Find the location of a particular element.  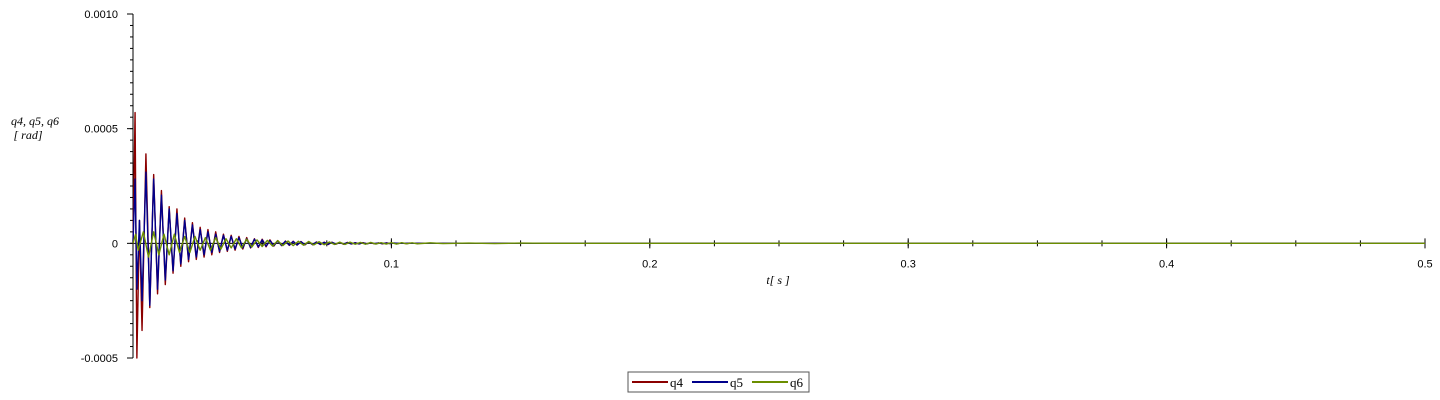

y-tick-label: 0 is located at coordinates (115, 244).